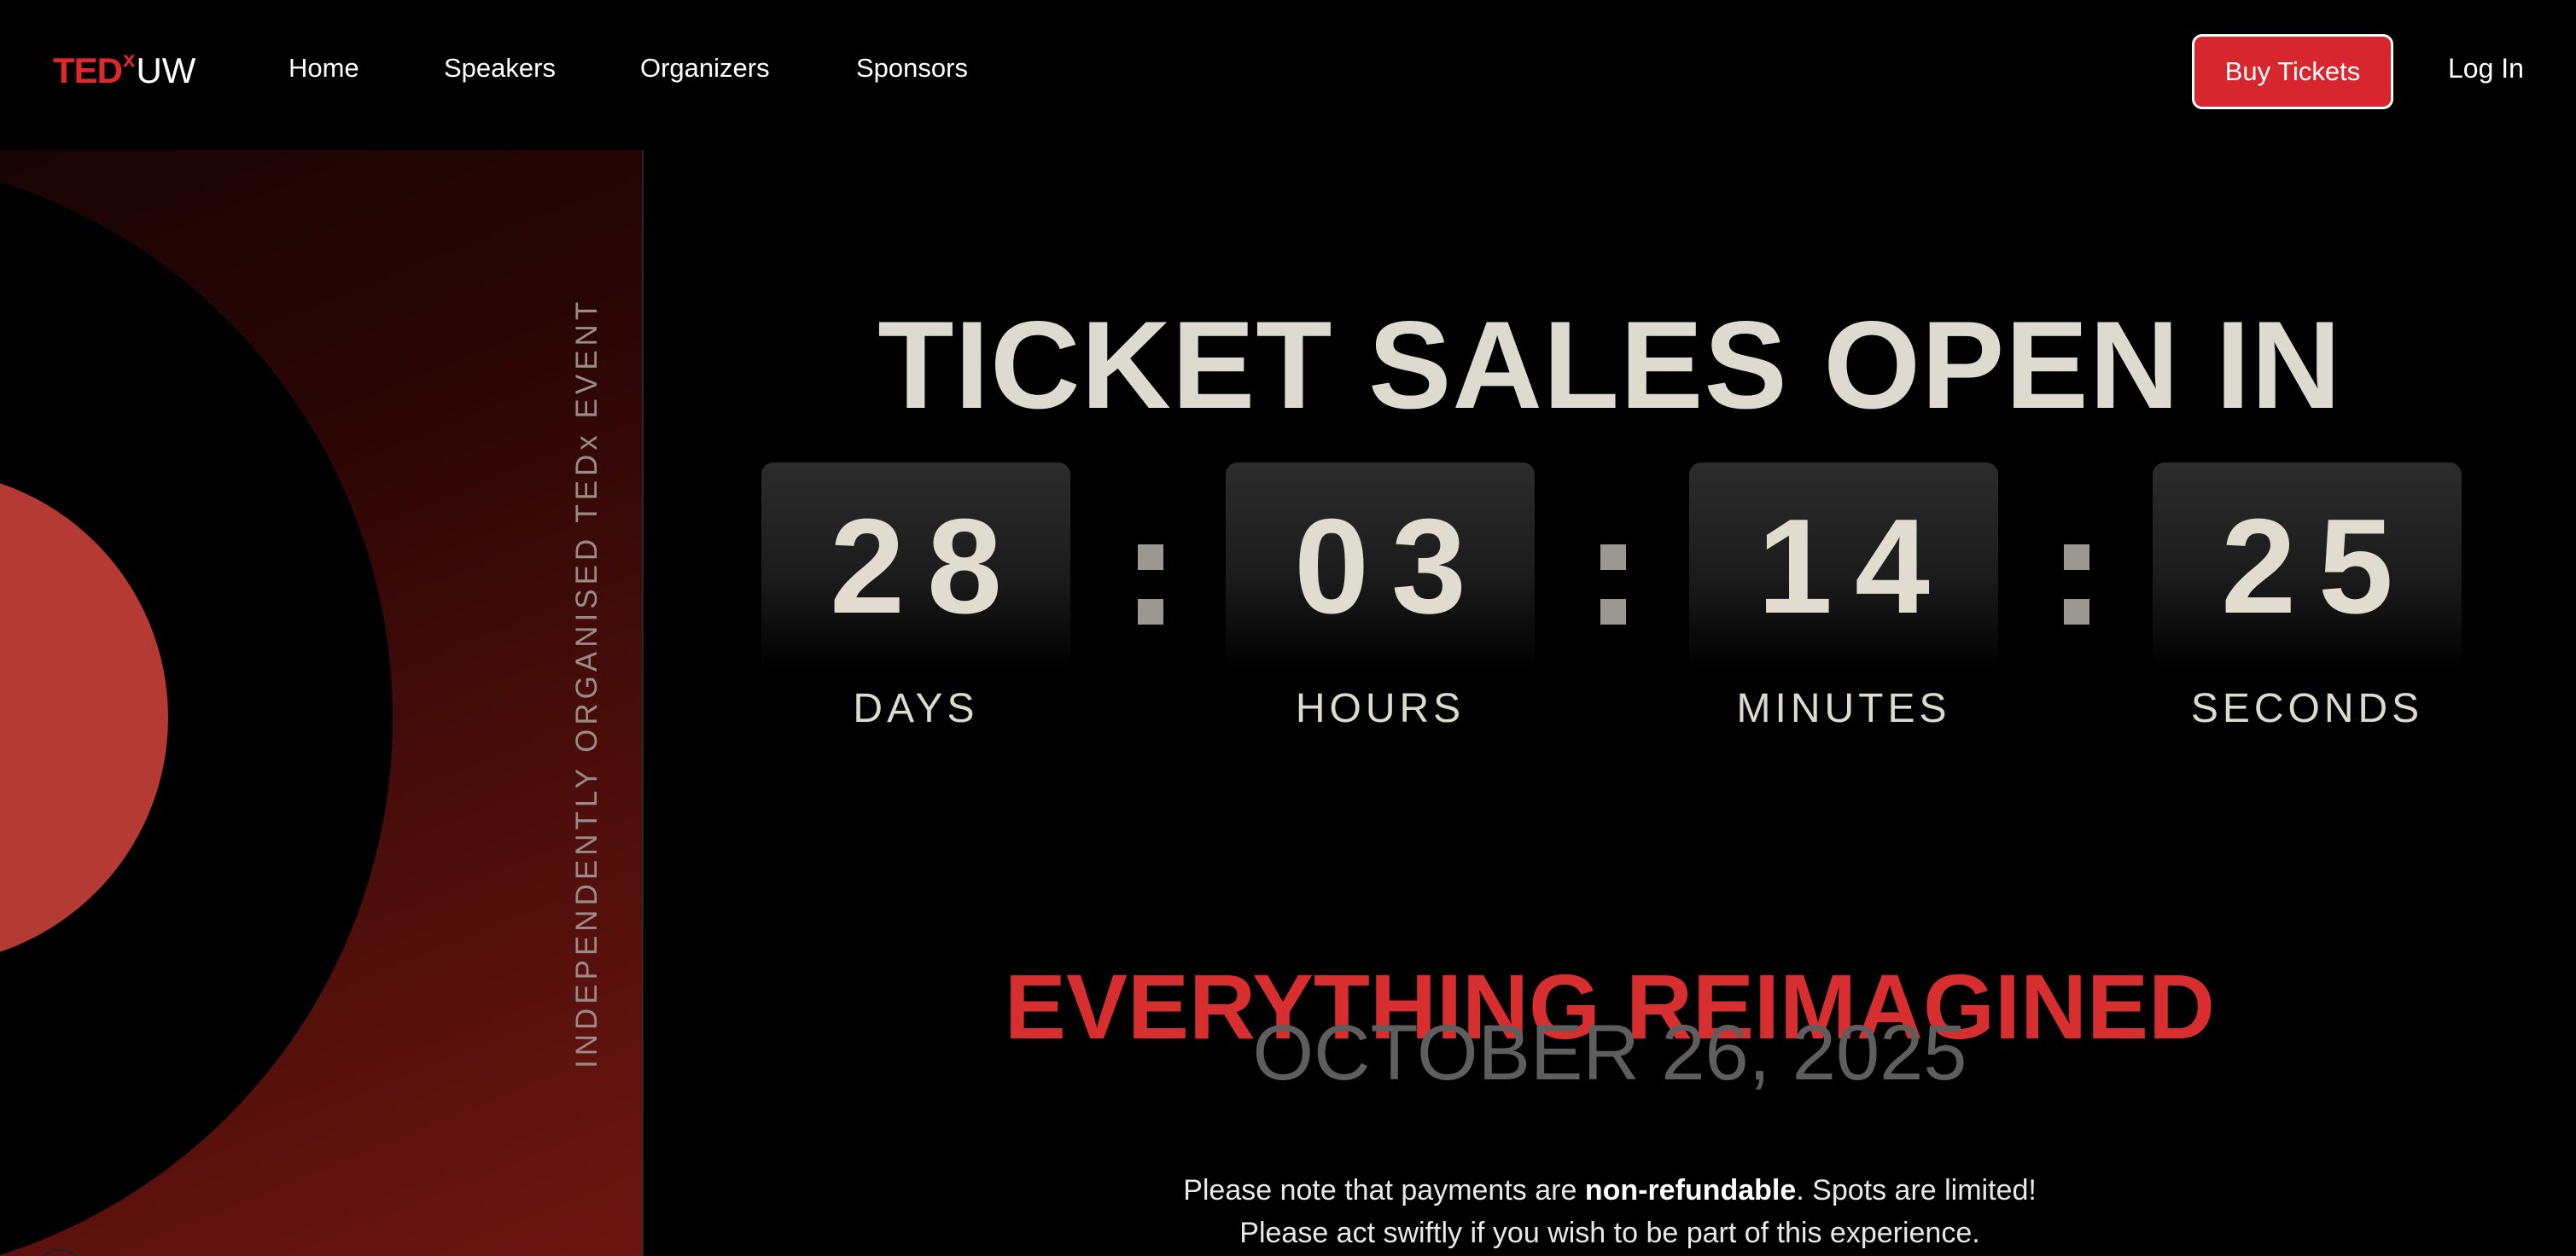 The image size is (2576, 1256). What do you see at coordinates (500, 68) in the screenshot?
I see `nav-link-speakers: Speakers` at bounding box center [500, 68].